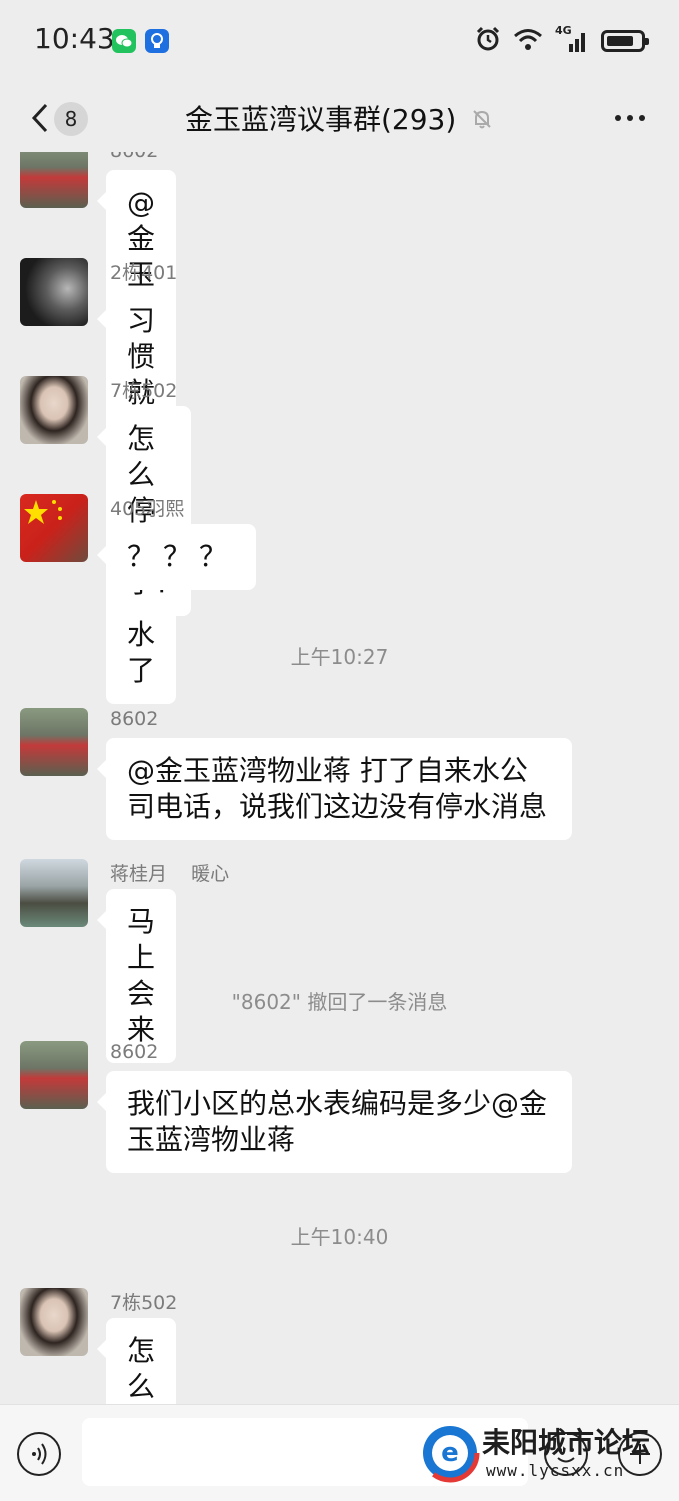 This screenshot has height=1501, width=679. Describe the element at coordinates (157, 41) in the screenshot. I see `bulb-icon` at that location.